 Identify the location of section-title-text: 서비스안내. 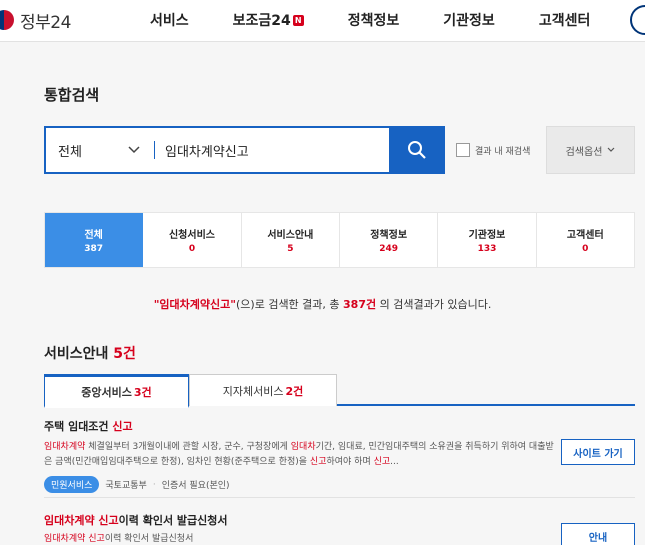
(76, 354).